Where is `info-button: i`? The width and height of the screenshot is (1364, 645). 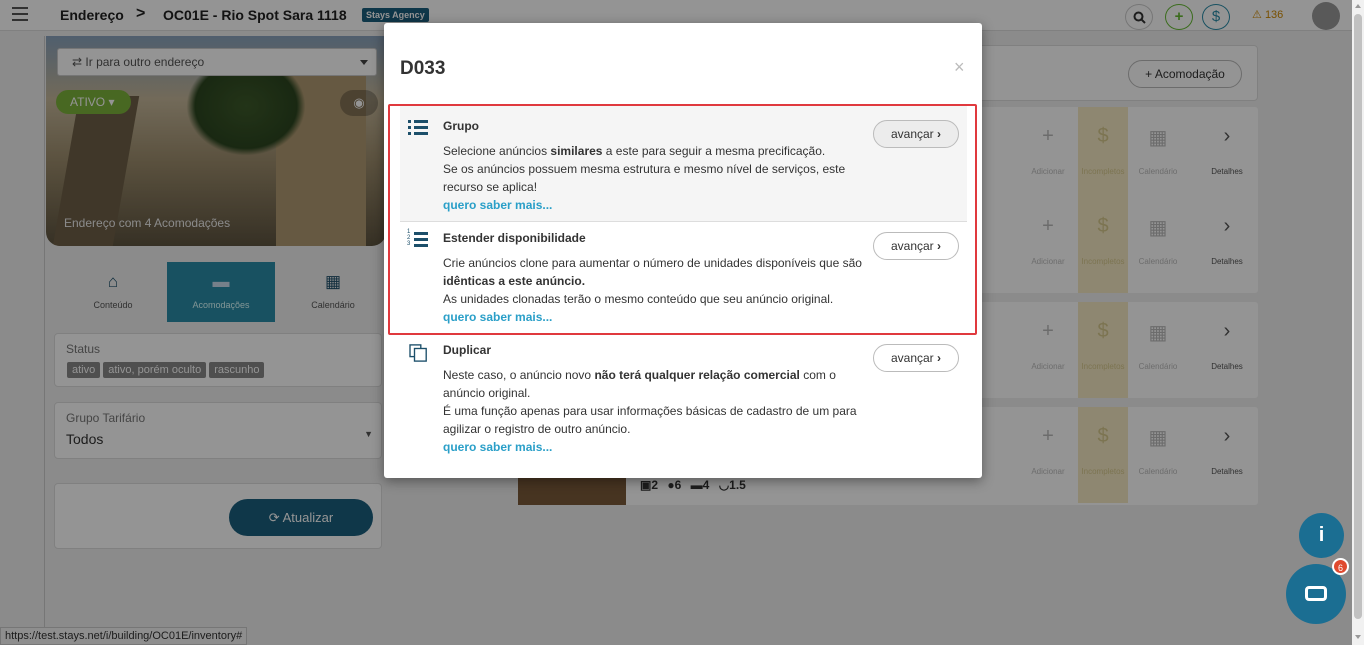 info-button: i is located at coordinates (1321, 535).